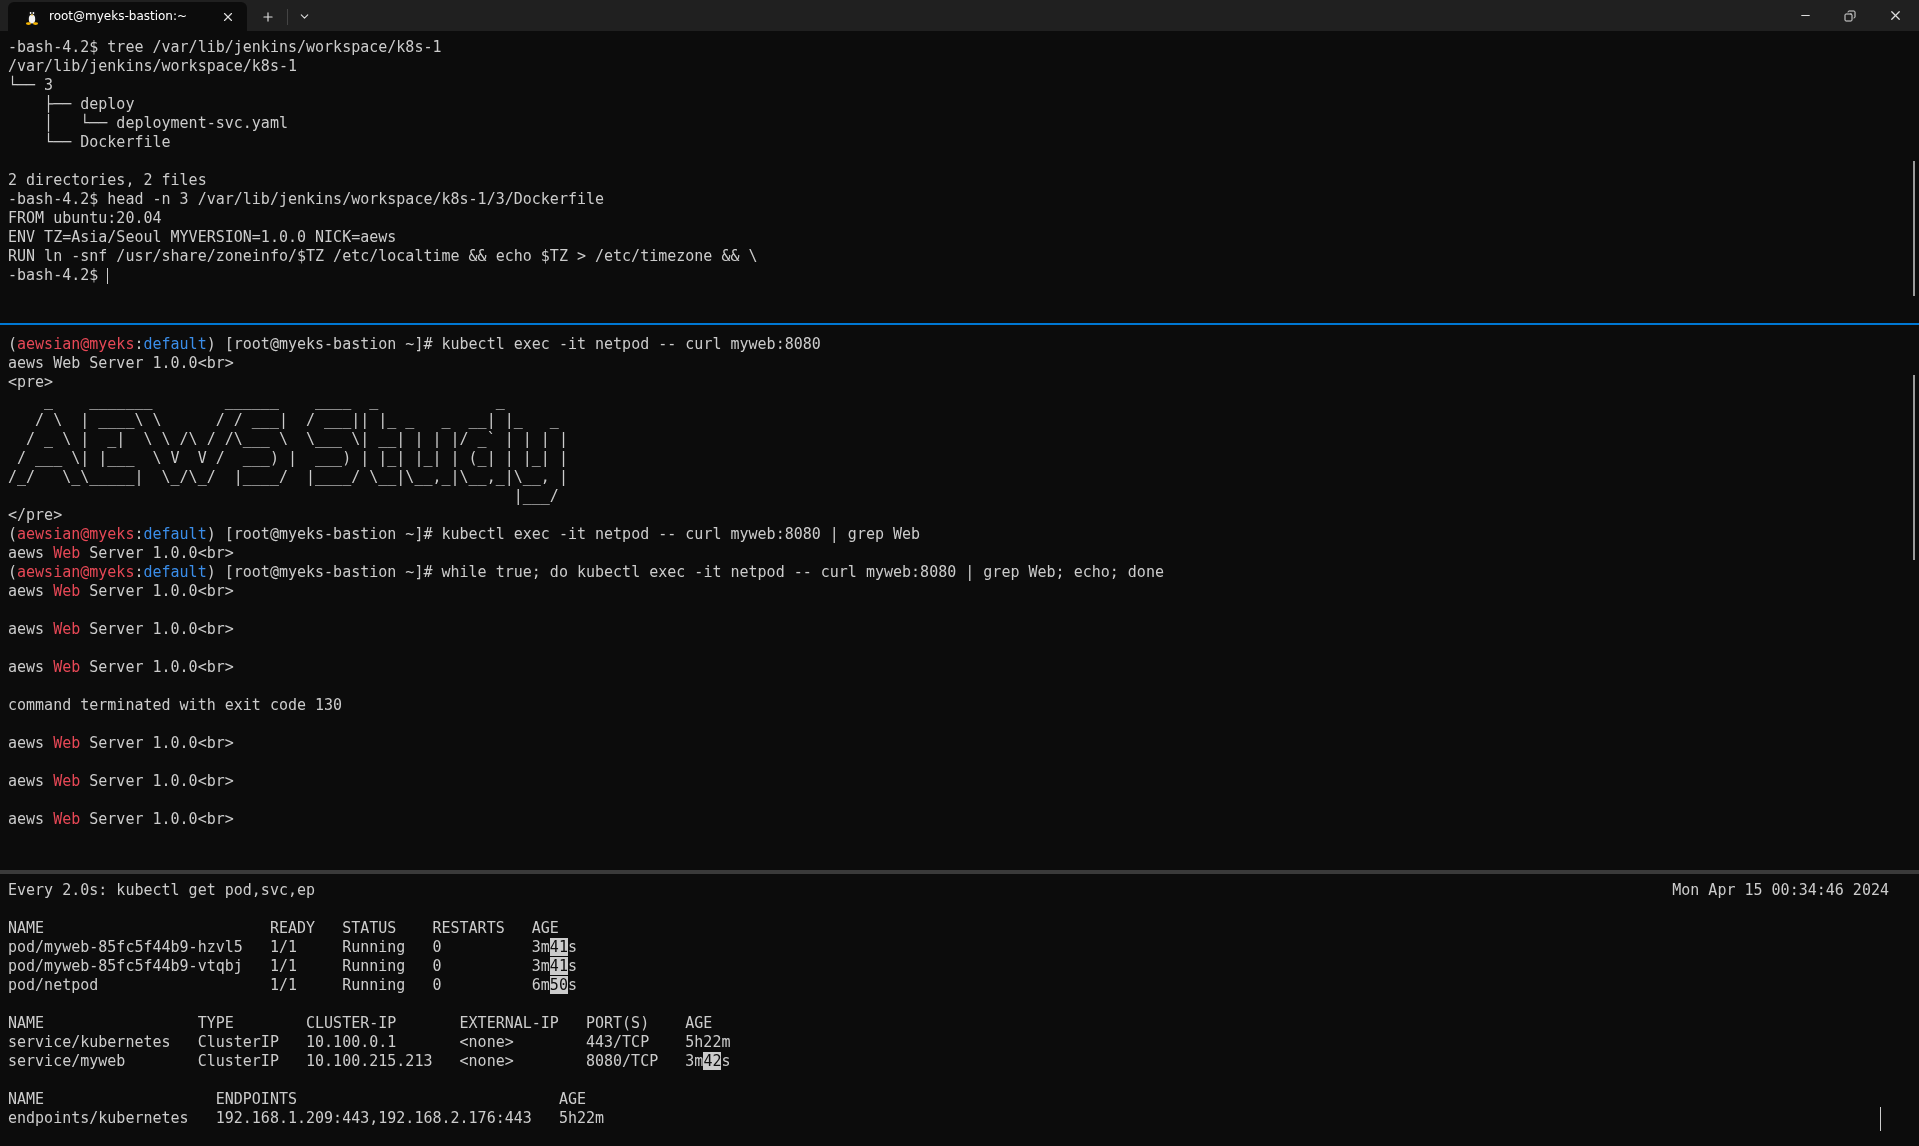 Image resolution: width=1919 pixels, height=1146 pixels. I want to click on terminal-line: </pre>, so click(35, 515).